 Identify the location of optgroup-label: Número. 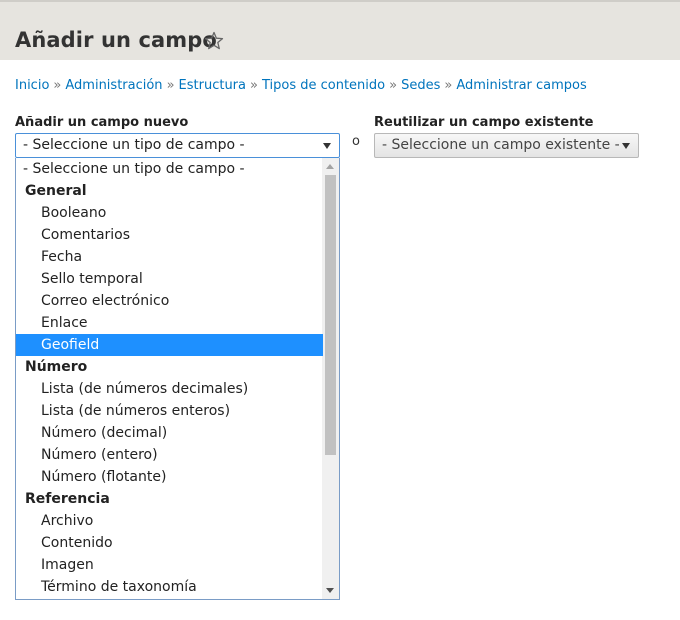
(56, 367).